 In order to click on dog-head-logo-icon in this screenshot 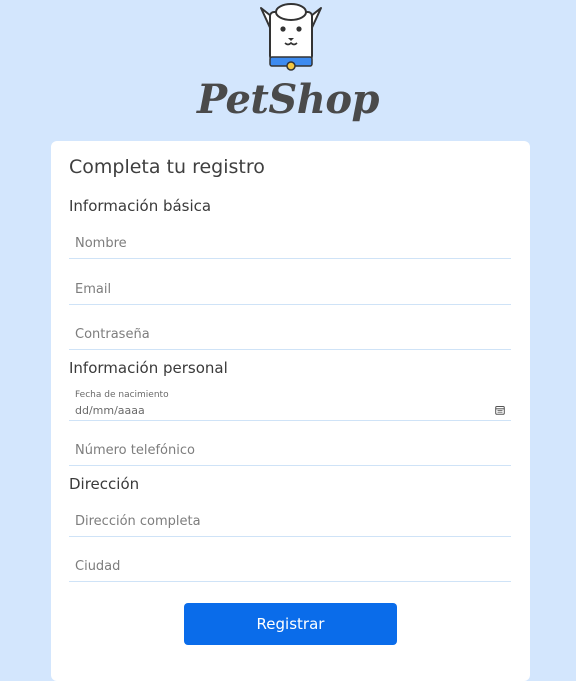, I will do `click(291, 37)`.